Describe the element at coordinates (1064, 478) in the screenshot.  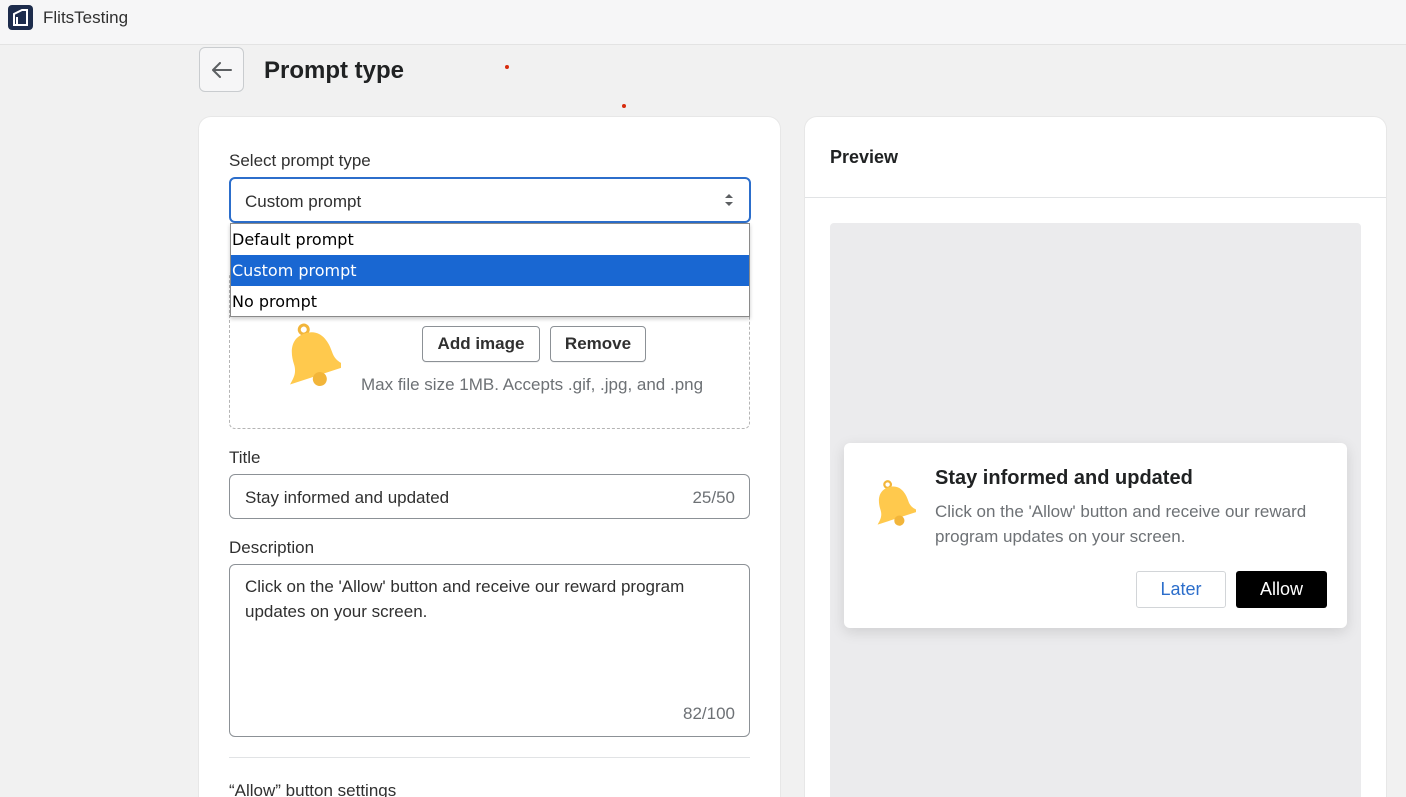
I see `preview-prompt-title: Stay informed and updated` at that location.